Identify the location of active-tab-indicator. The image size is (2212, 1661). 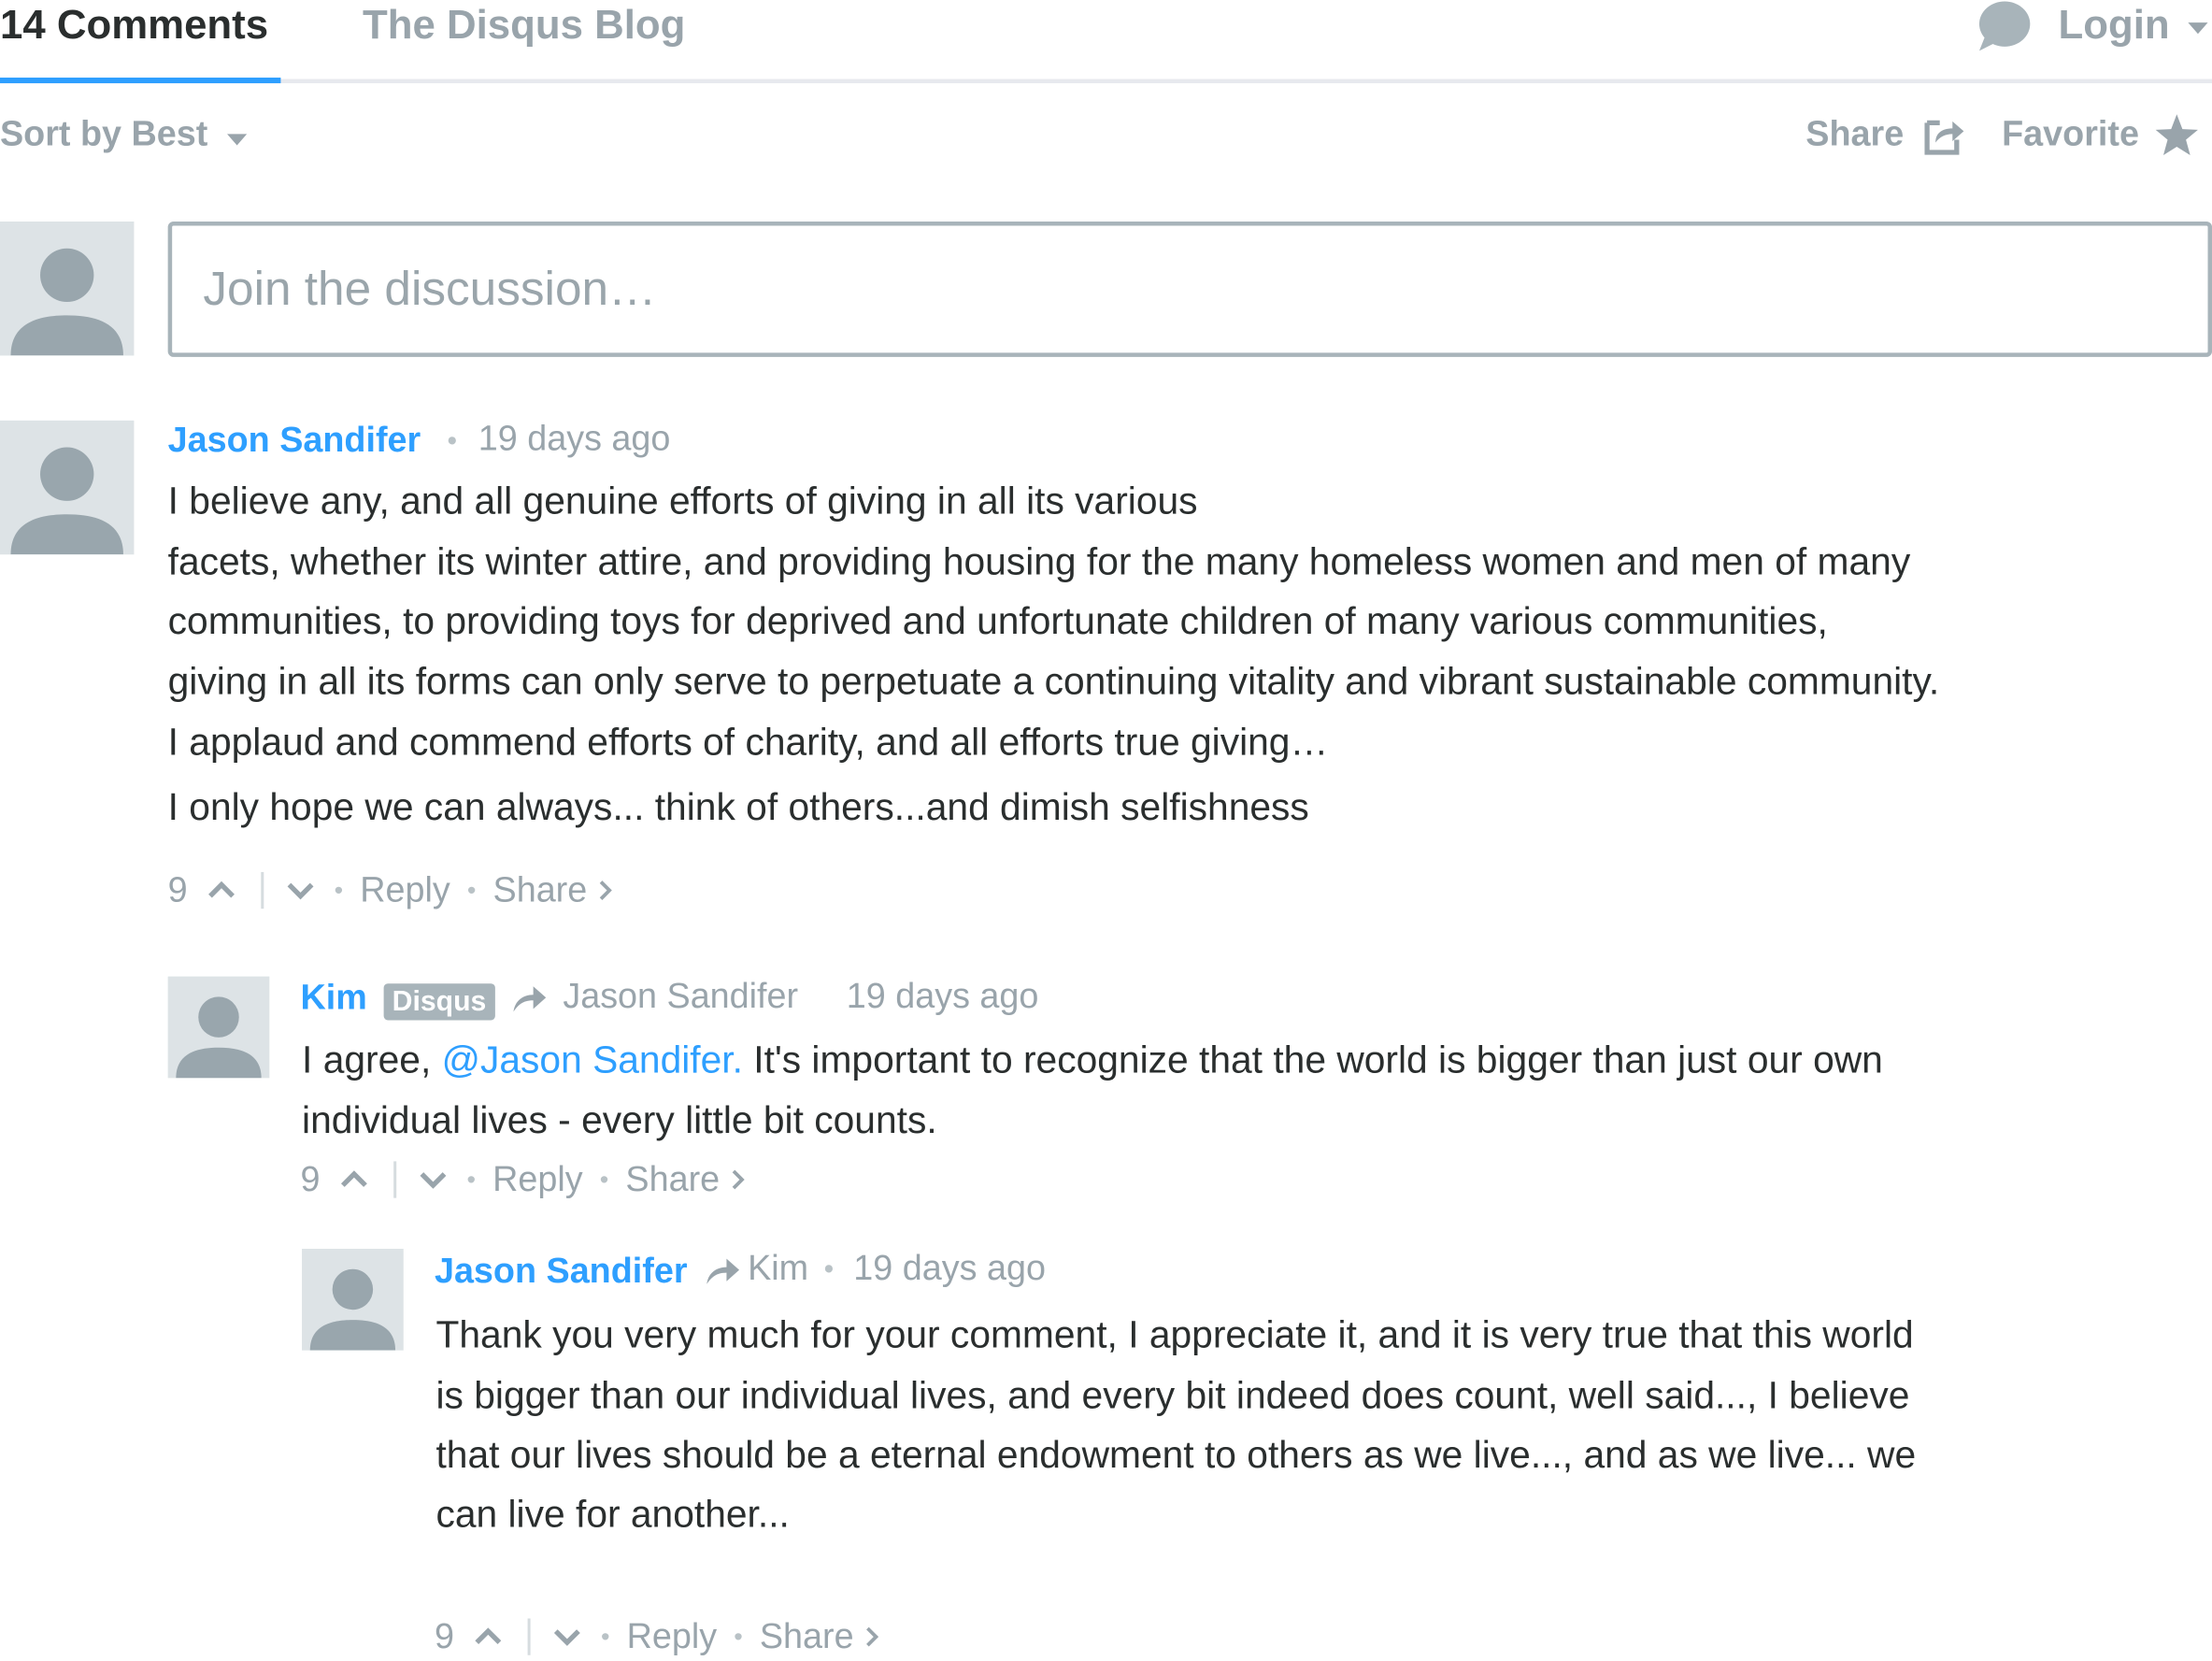
(140, 81).